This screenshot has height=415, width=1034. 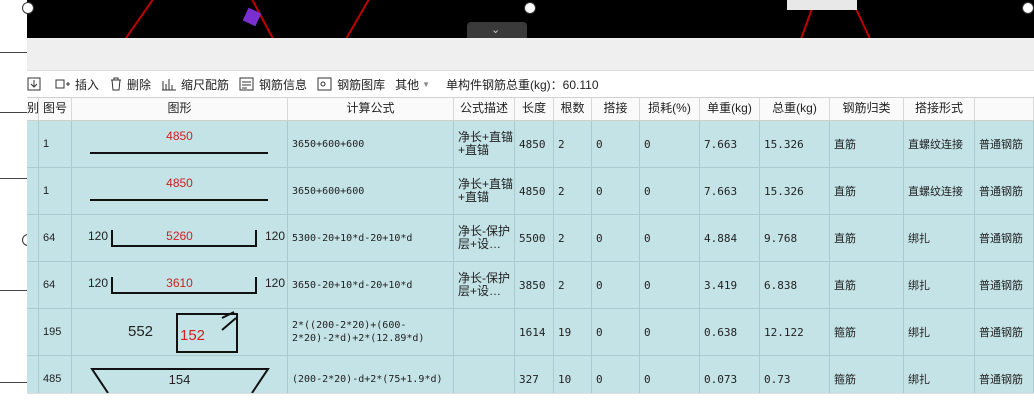 I want to click on col-header-type, so click(x=1004, y=109).